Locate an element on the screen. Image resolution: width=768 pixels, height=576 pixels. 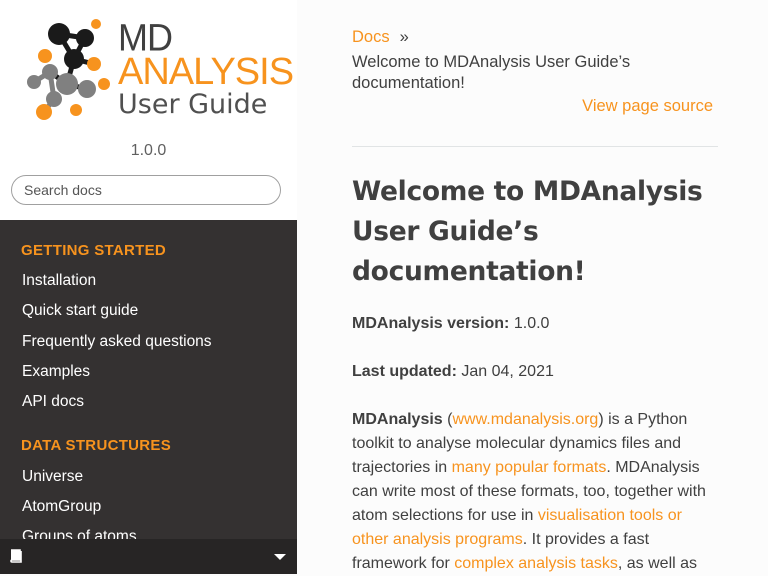
caption-getting-started: GETTING STARTED is located at coordinates (94, 250).